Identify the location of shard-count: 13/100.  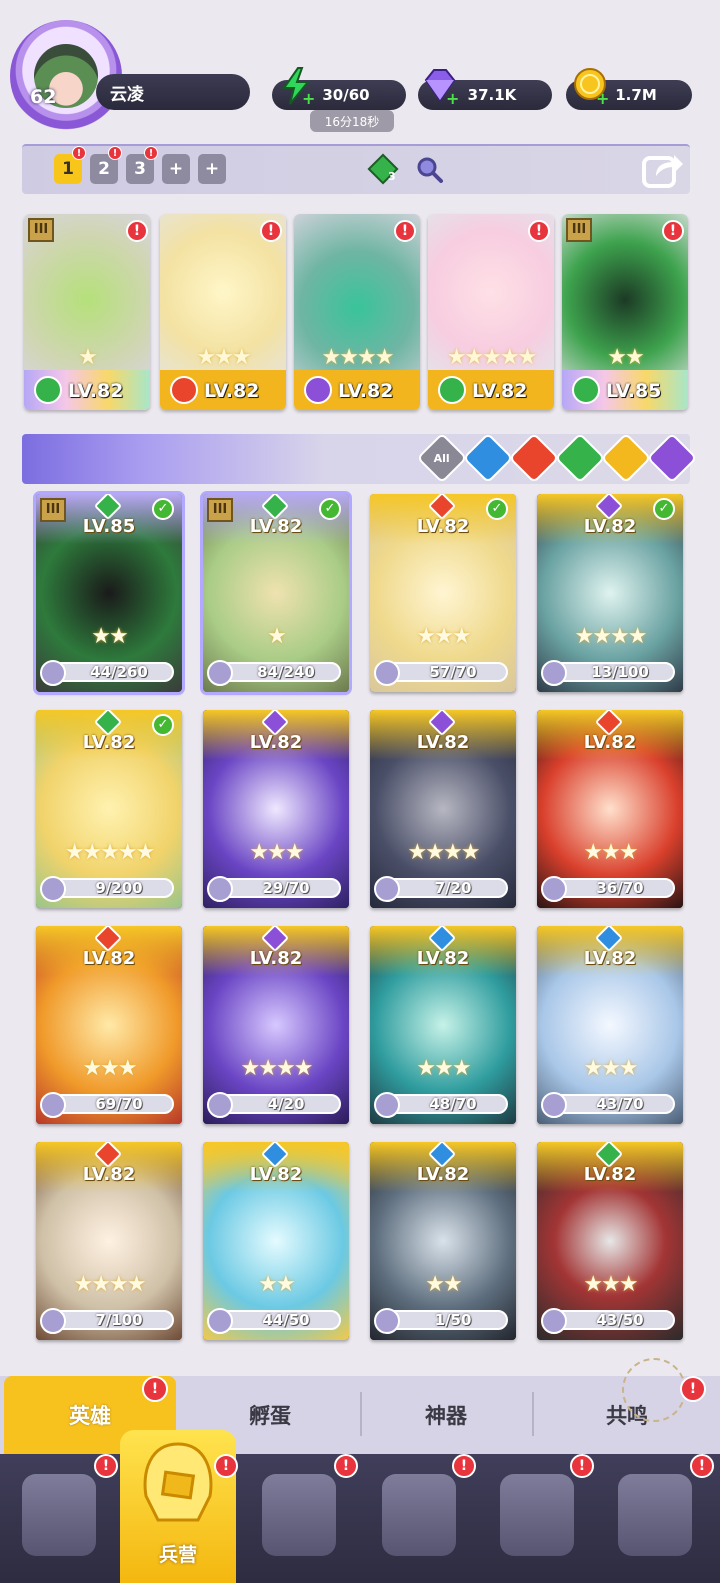
(620, 672).